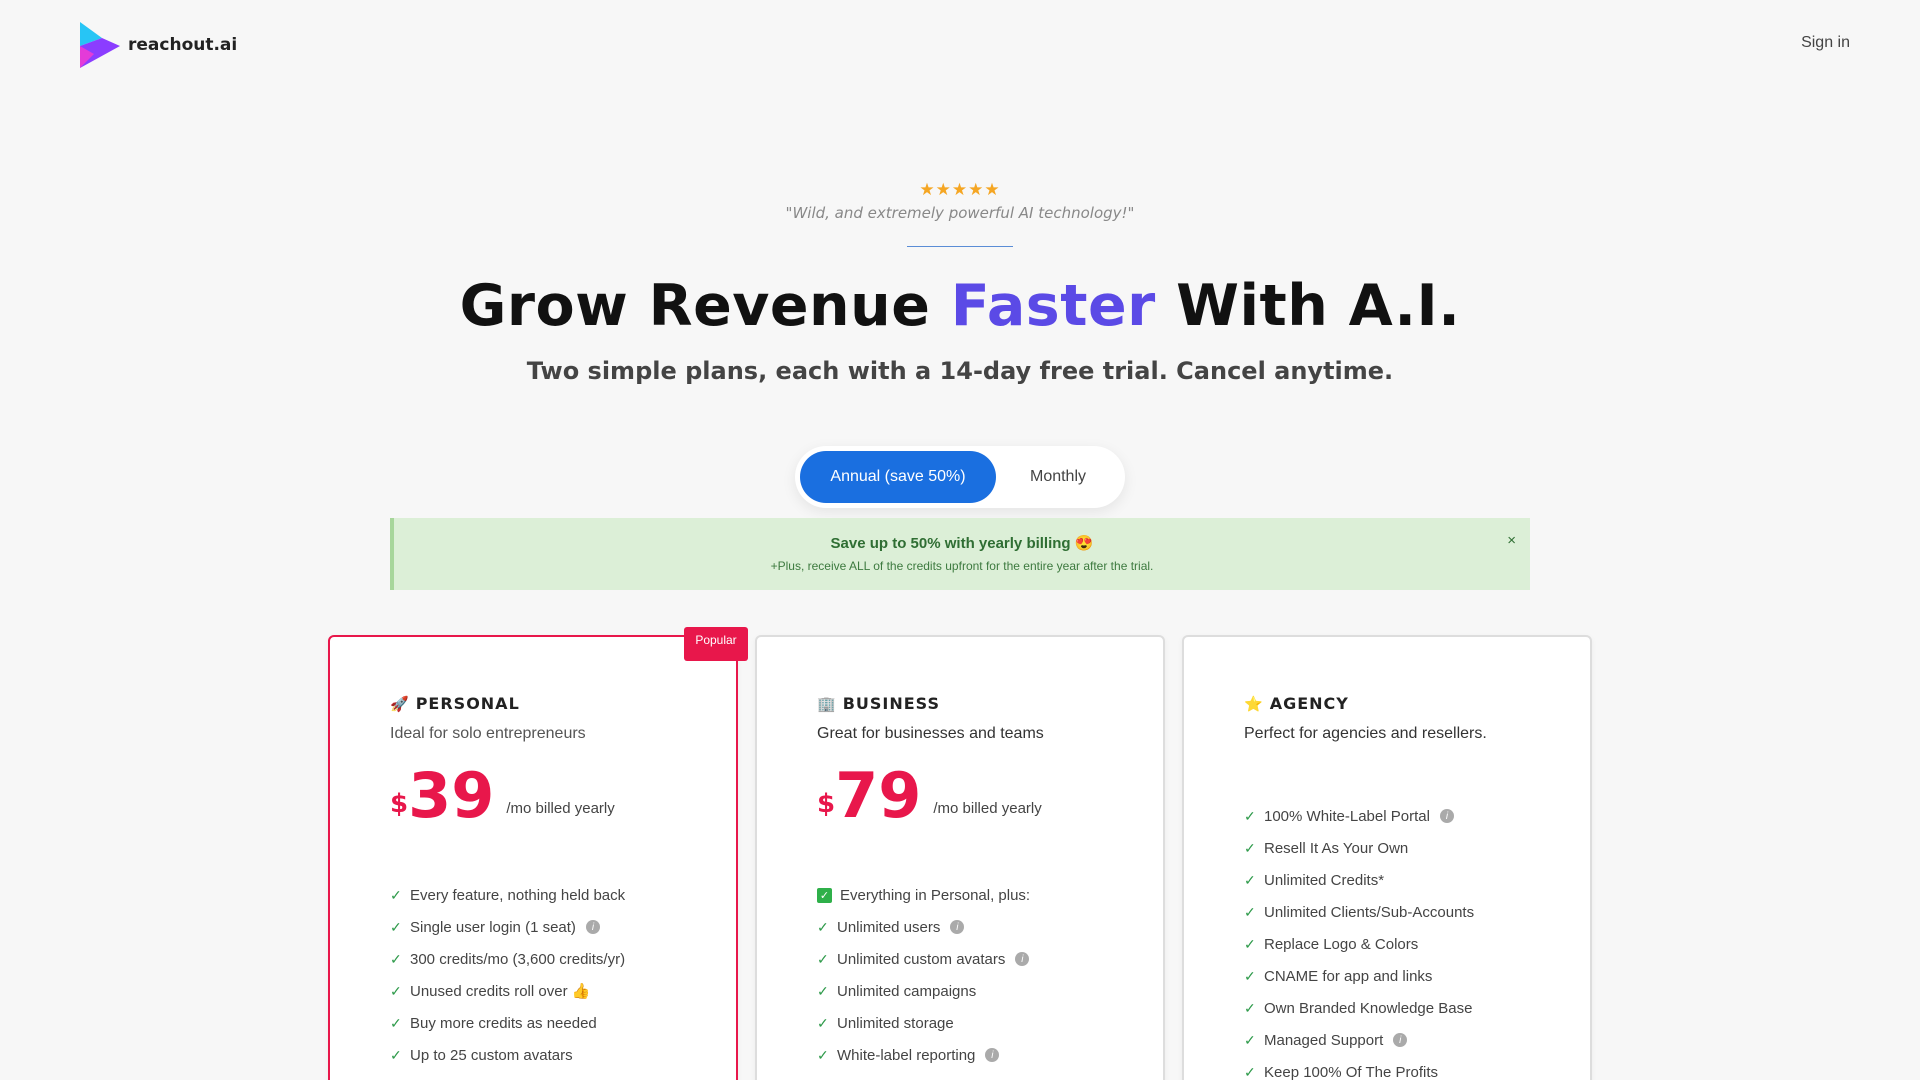 This screenshot has height=1080, width=1920. I want to click on brand-name: reachout.ai, so click(183, 45).